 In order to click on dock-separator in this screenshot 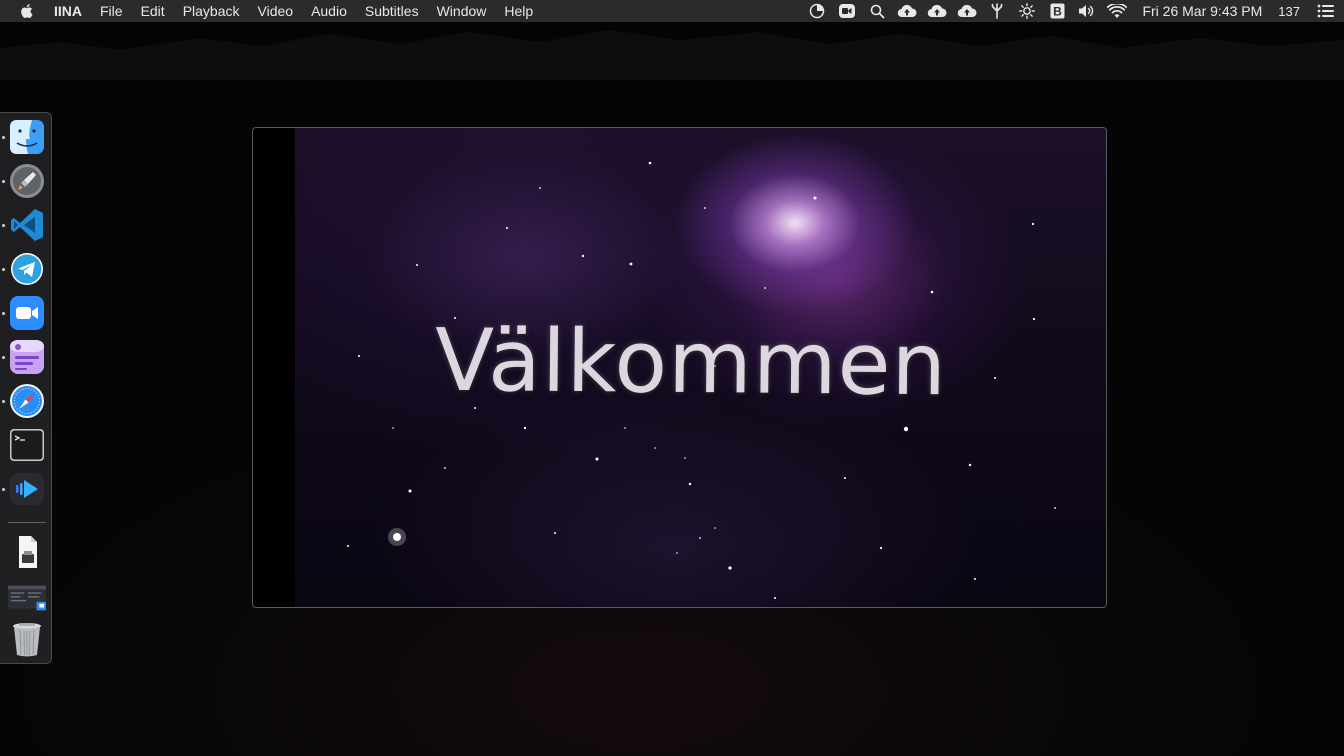, I will do `click(27, 522)`.